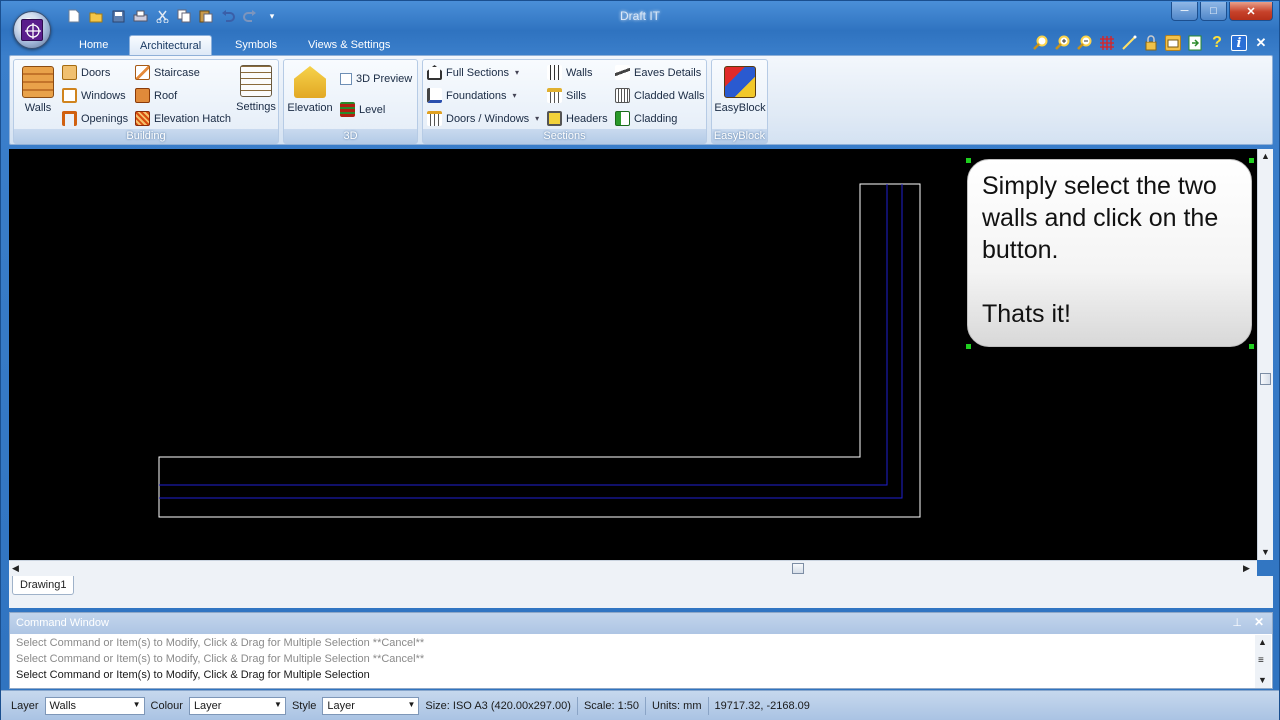 This screenshot has height=720, width=1280. What do you see at coordinates (69, 118) in the screenshot?
I see `opening-icon` at bounding box center [69, 118].